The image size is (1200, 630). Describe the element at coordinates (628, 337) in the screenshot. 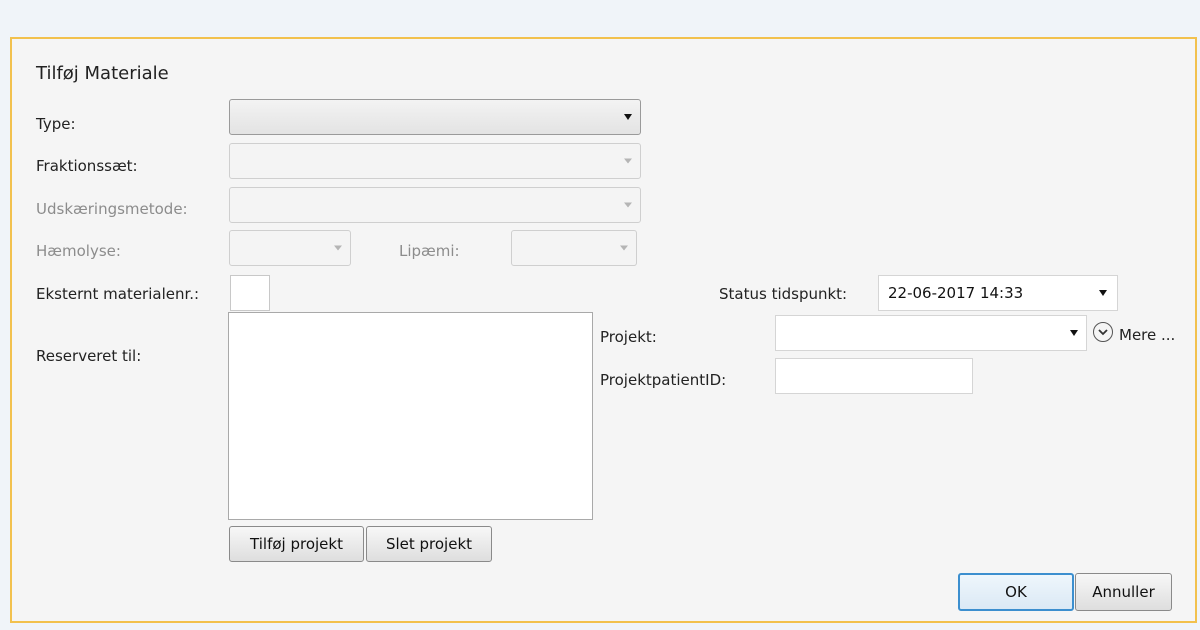

I see `projekt-label: Projekt:` at that location.